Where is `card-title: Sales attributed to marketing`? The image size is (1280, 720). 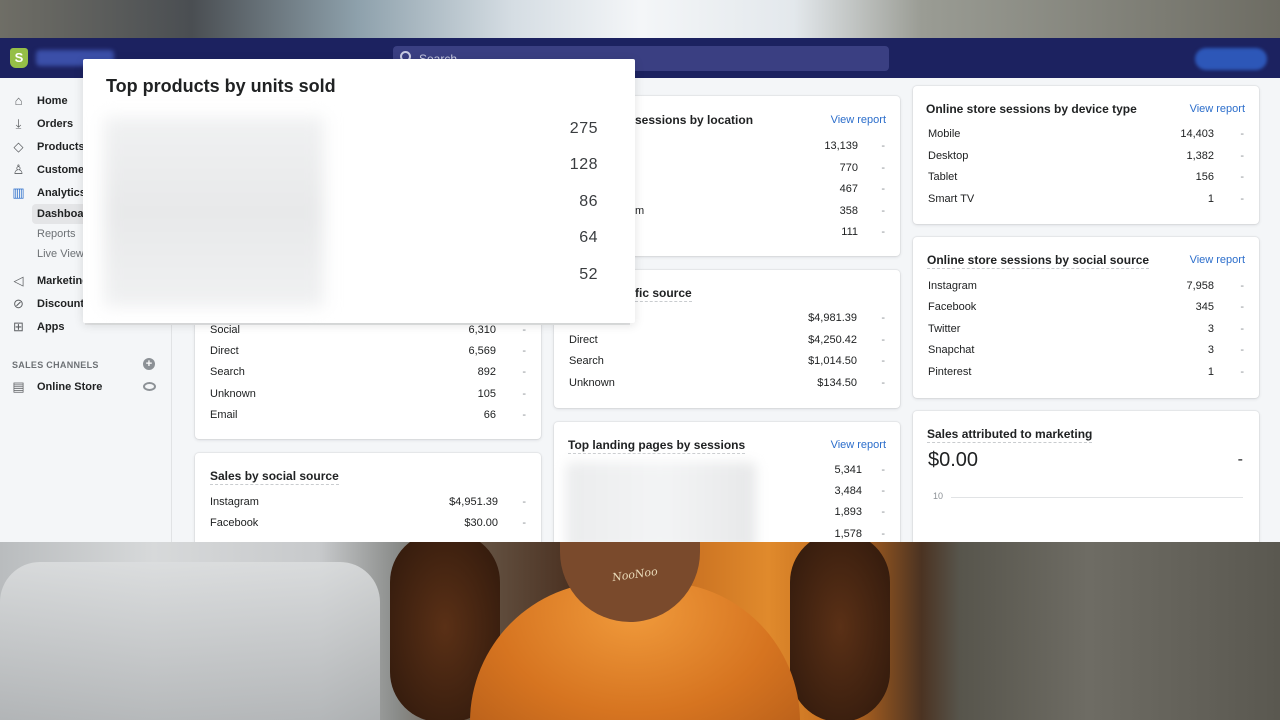 card-title: Sales attributed to marketing is located at coordinates (1010, 435).